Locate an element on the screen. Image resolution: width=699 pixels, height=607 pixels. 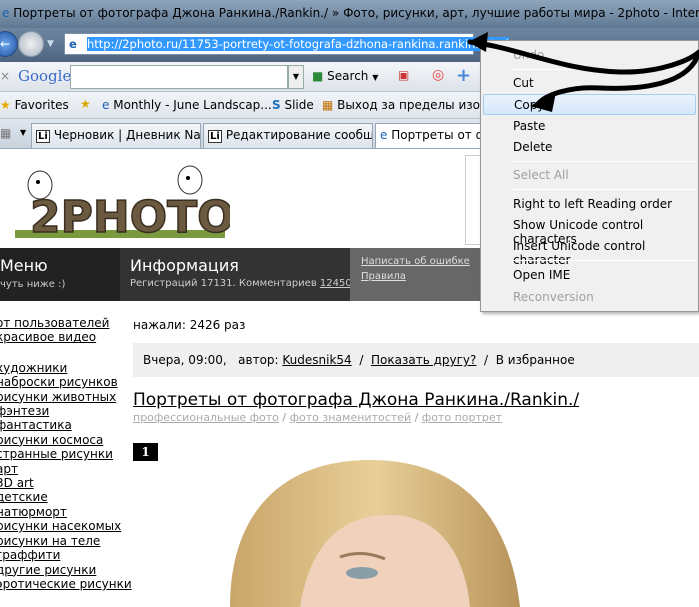
annotation-arrows is located at coordinates (583, 72).